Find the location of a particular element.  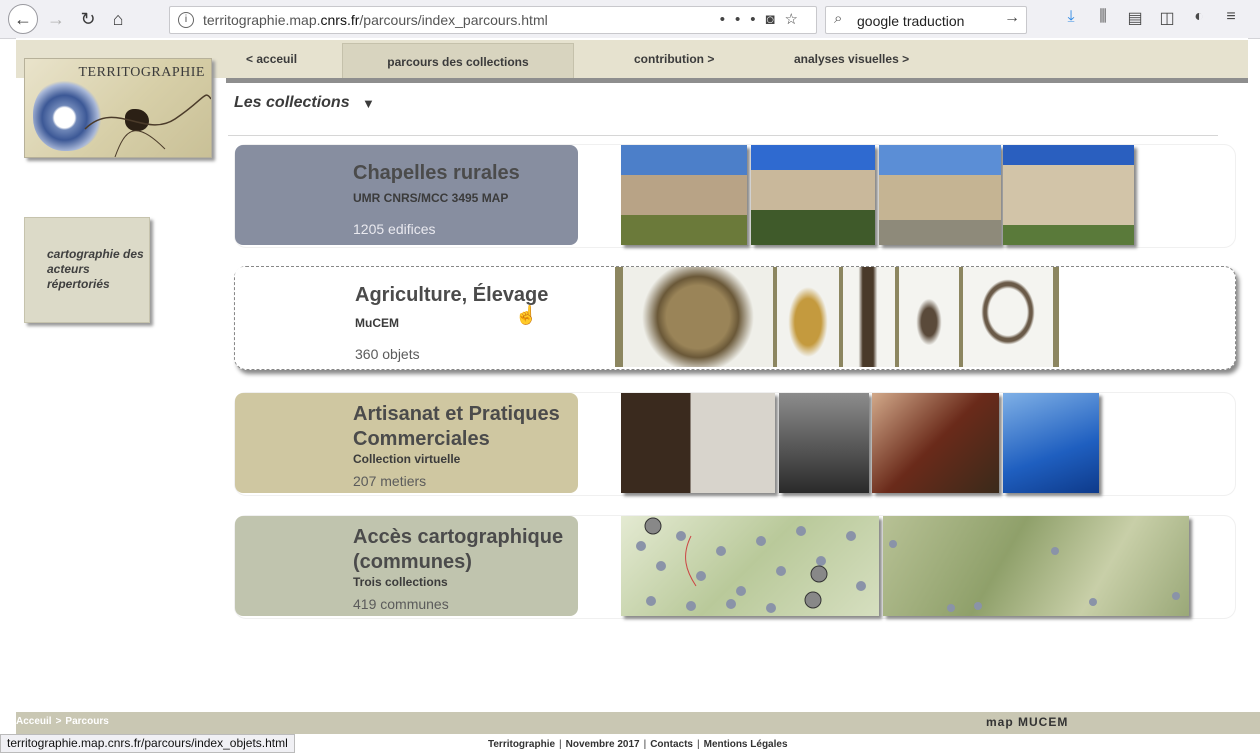

collection-row-agriculture: Agriculture, Élevage MuCEM 360 objets ☝ is located at coordinates (735, 318).